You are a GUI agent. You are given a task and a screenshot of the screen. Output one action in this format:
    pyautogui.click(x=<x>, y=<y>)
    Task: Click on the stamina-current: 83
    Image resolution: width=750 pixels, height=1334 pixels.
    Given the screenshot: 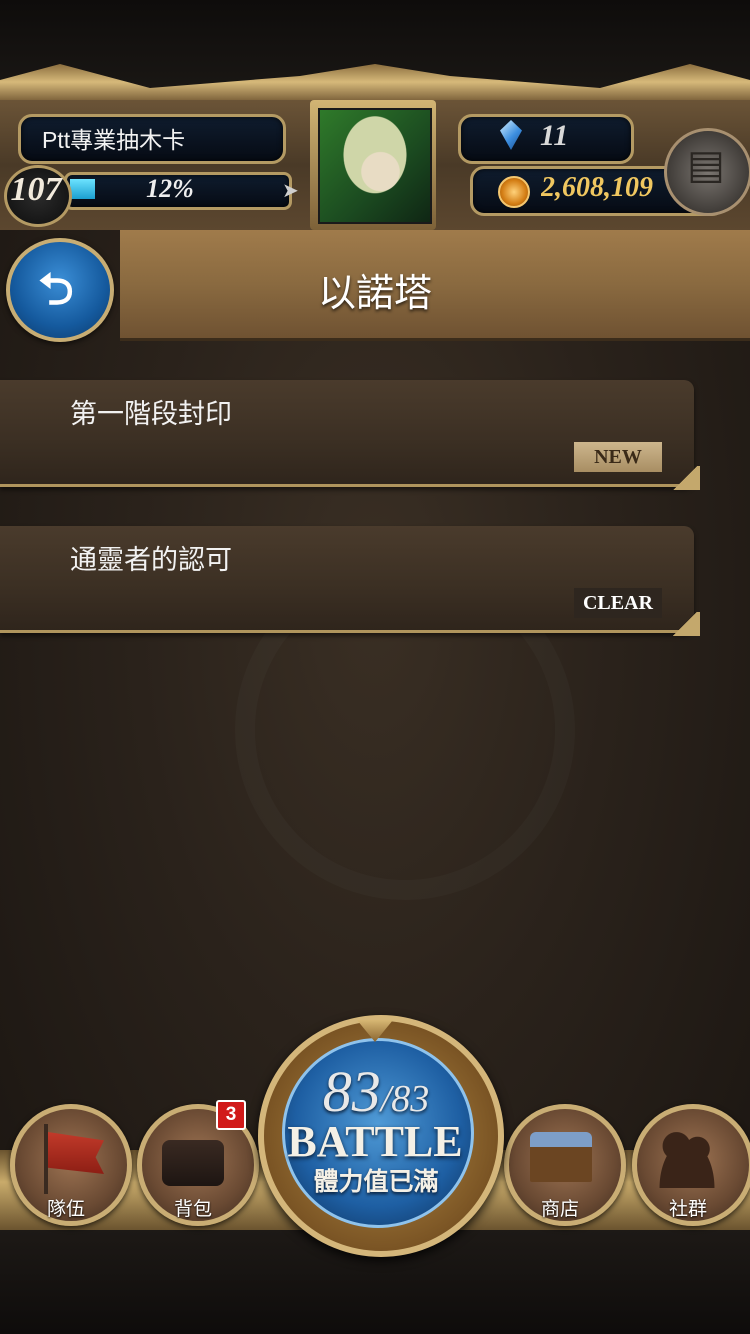 What is the action you would take?
    pyautogui.click(x=351, y=1091)
    